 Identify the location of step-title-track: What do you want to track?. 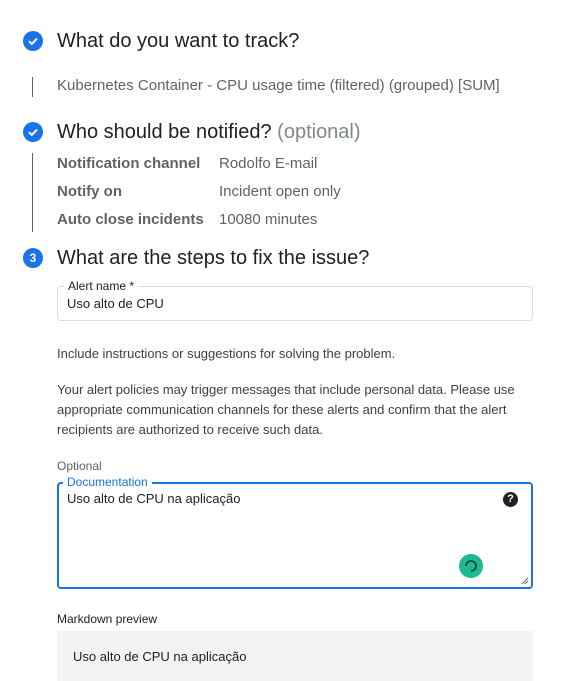
(178, 41).